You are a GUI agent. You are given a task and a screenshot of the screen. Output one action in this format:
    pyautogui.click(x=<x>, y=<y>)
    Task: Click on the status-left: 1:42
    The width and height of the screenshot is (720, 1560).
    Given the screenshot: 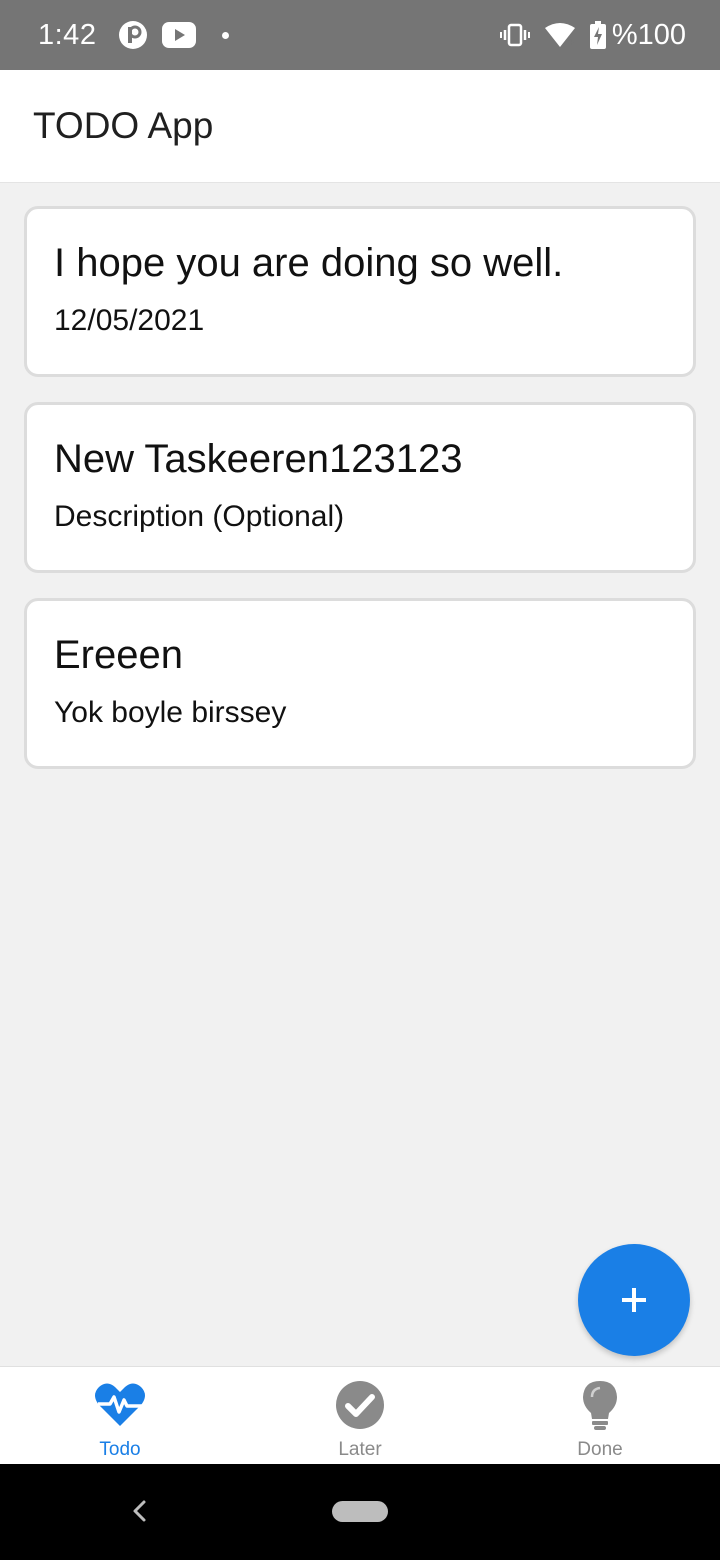 What is the action you would take?
    pyautogui.click(x=134, y=35)
    